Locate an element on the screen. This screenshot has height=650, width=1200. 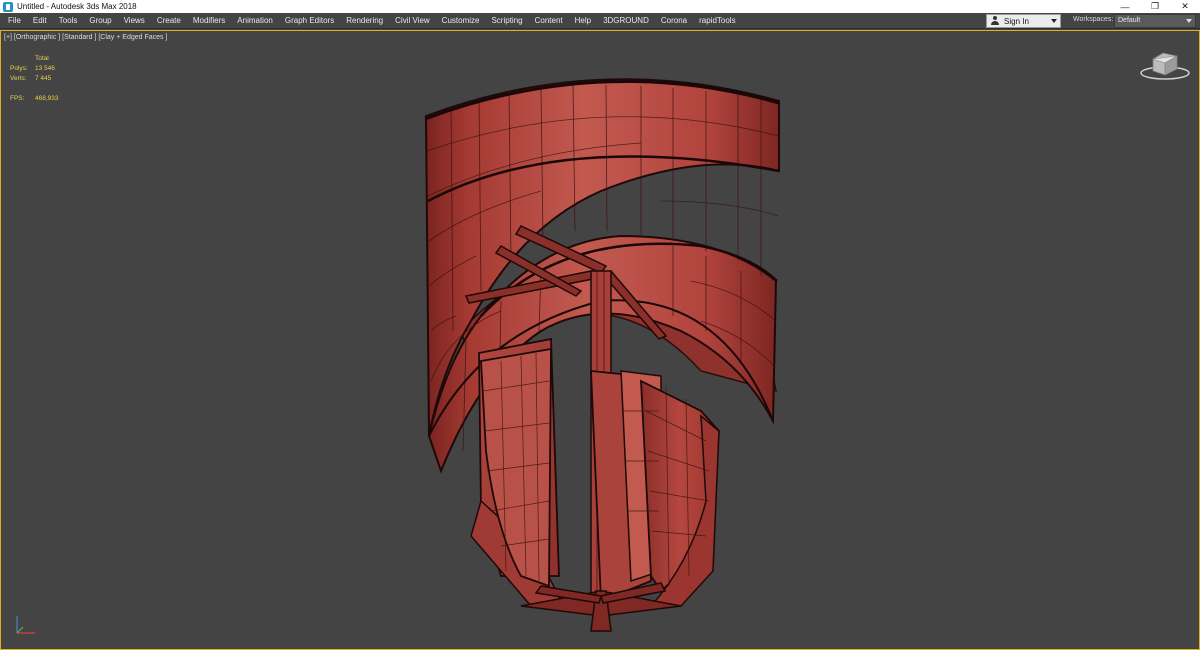
stats-verts-value: 7 445 is located at coordinates (43, 78).